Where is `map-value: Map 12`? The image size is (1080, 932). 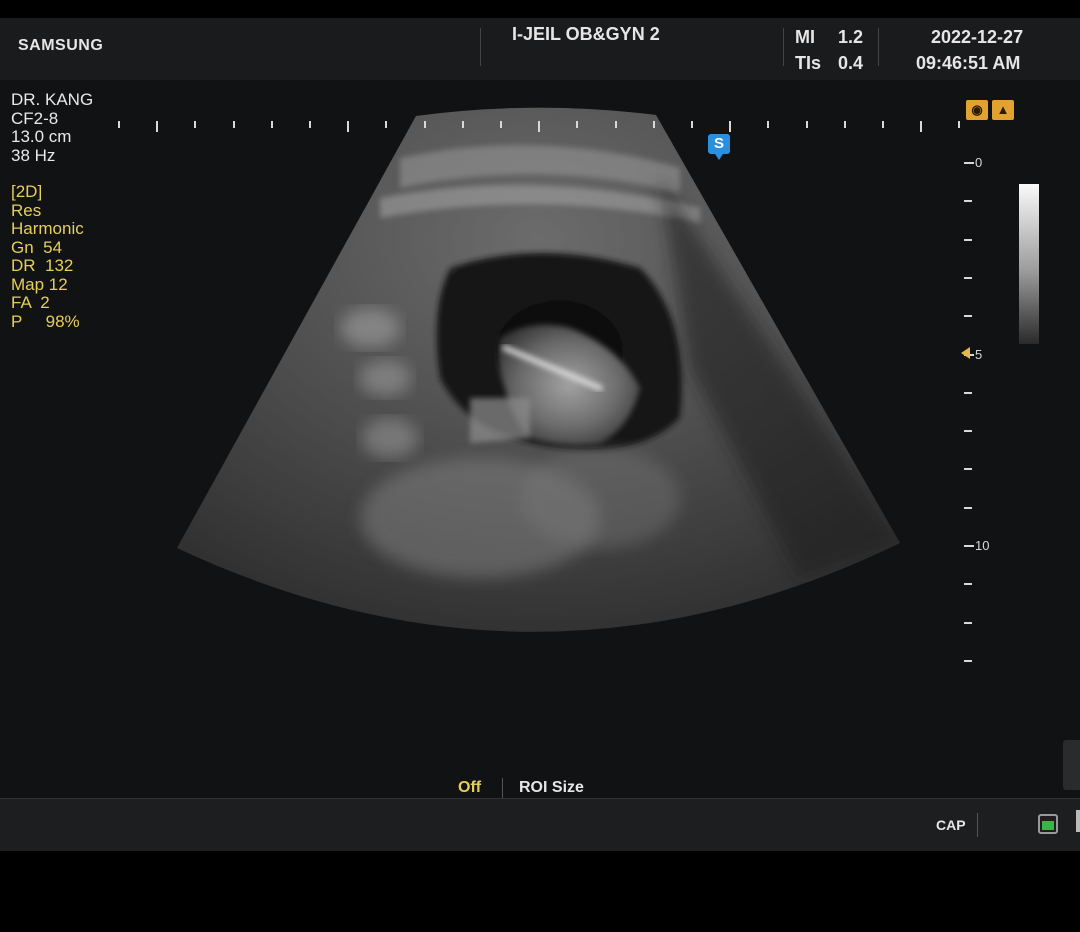 map-value: Map 12 is located at coordinates (39, 284).